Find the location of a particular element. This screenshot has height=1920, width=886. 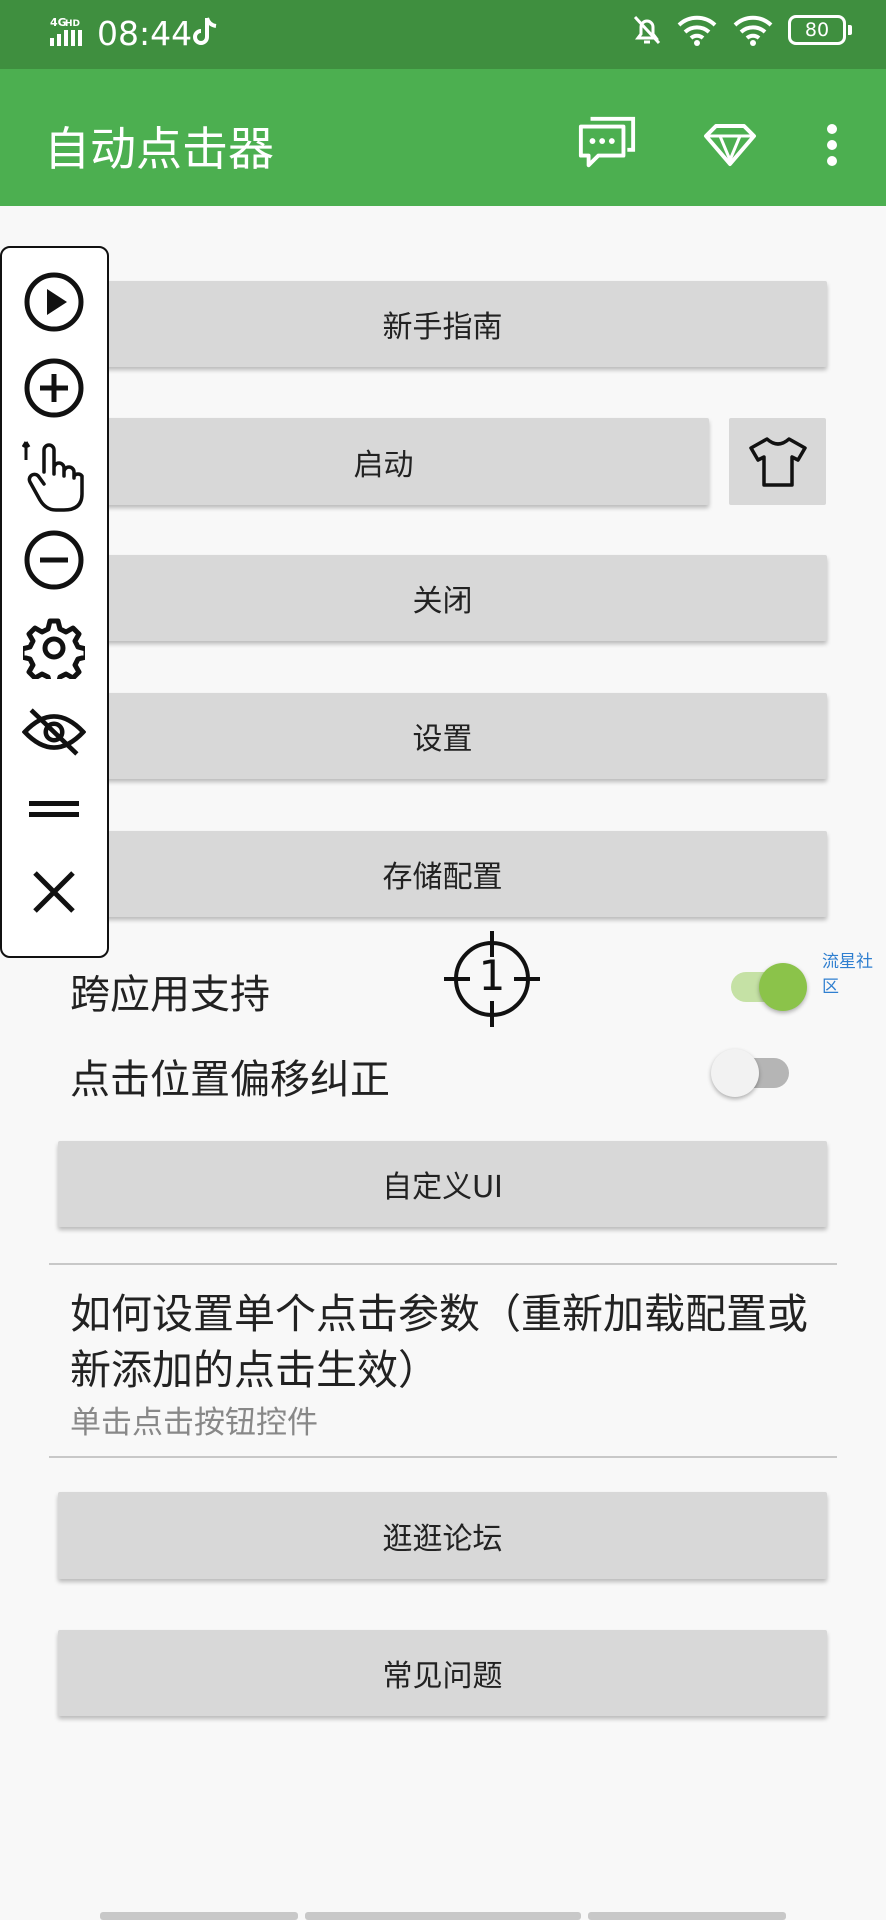

diamond-icon is located at coordinates (730, 145).